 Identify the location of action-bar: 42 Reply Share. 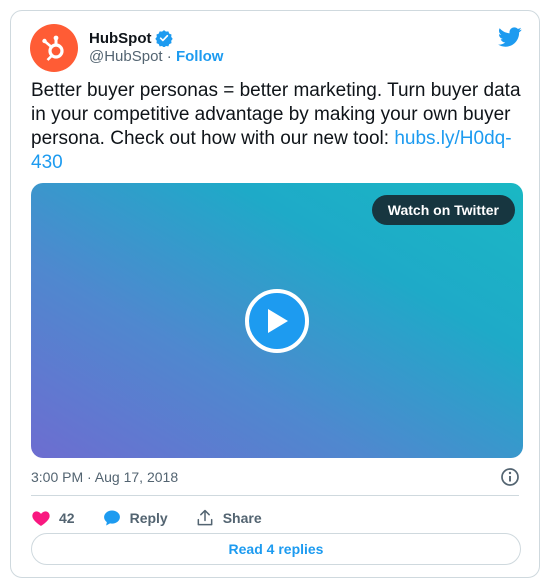
(160, 518).